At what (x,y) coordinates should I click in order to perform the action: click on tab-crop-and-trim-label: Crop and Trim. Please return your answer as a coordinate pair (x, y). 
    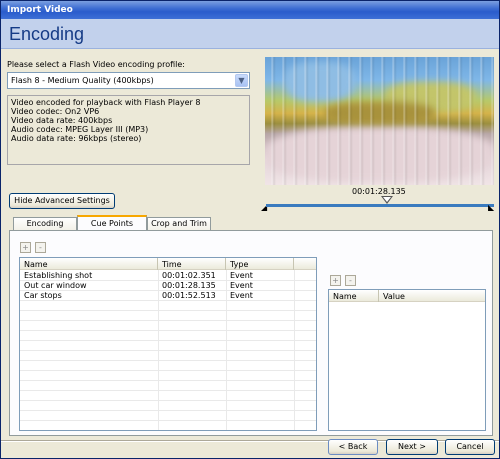
    Looking at the image, I should click on (179, 223).